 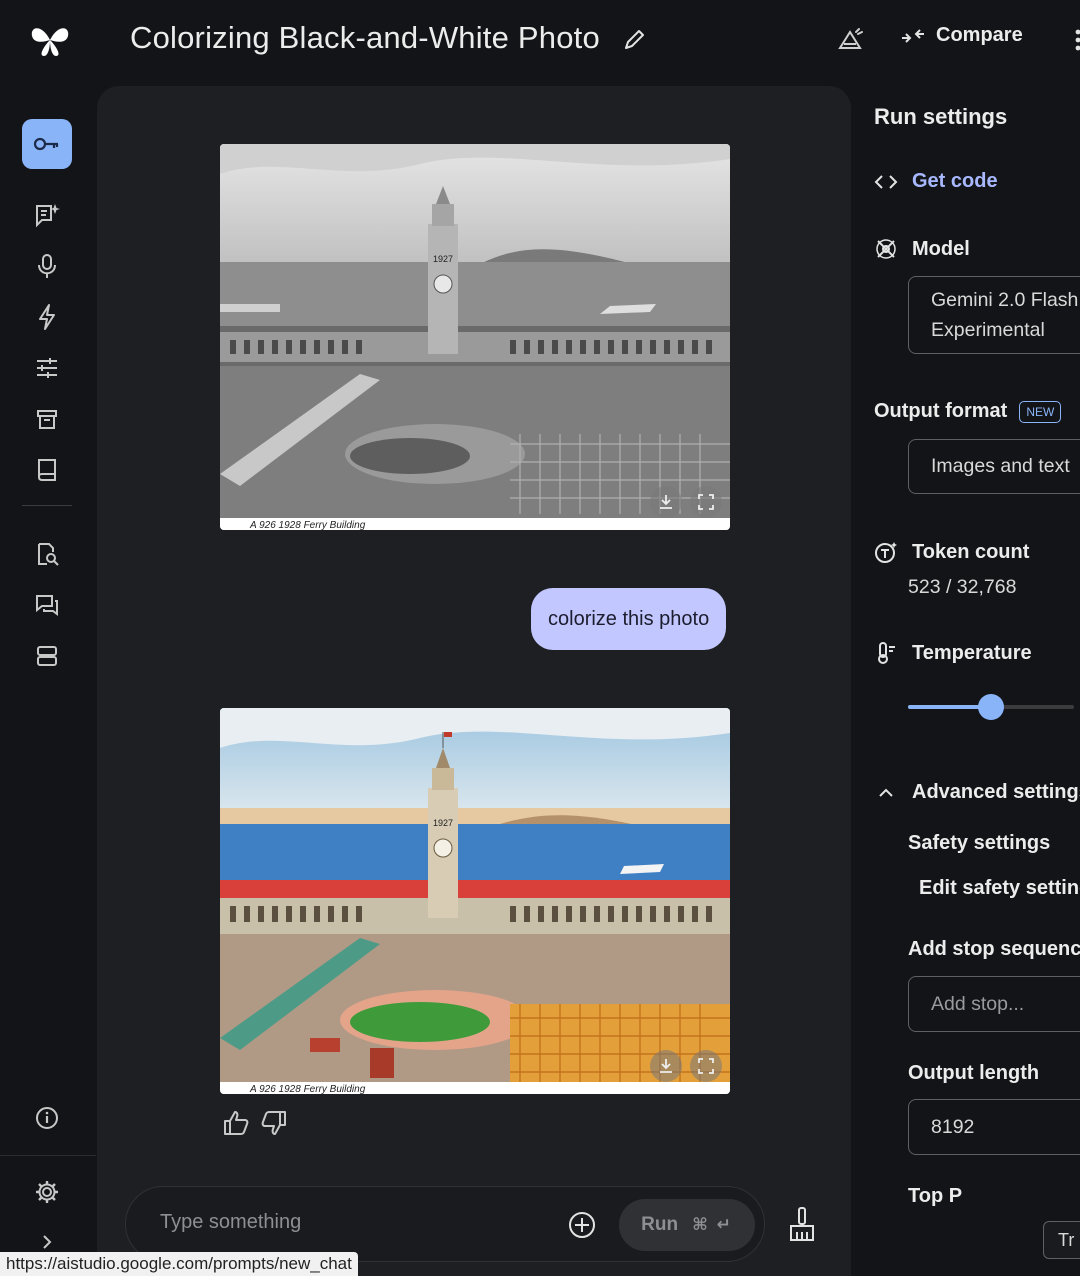 I want to click on storage-icon, so click(x=47, y=656).